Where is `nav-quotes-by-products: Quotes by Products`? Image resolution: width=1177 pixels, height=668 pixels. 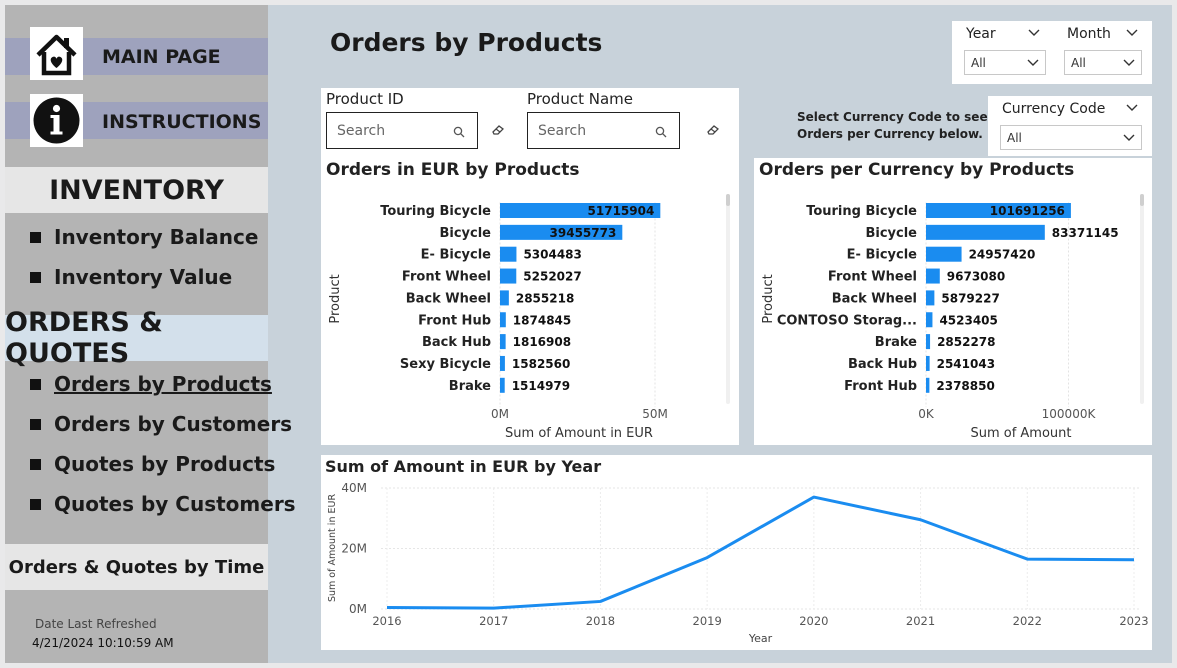 nav-quotes-by-products: Quotes by Products is located at coordinates (152, 464).